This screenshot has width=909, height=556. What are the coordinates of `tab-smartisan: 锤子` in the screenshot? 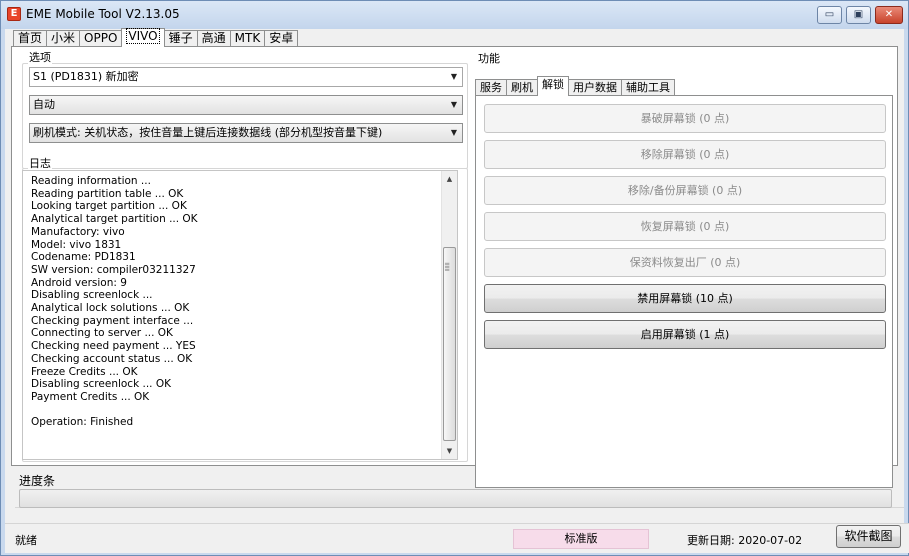 It's located at (180, 38).